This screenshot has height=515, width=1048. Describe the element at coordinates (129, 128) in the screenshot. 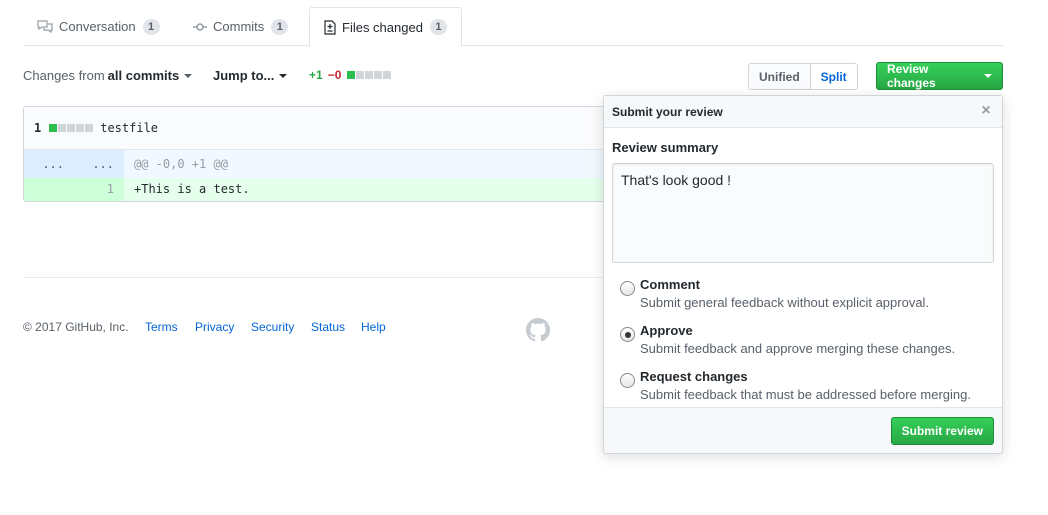

I see `file-name-link: testfile` at that location.